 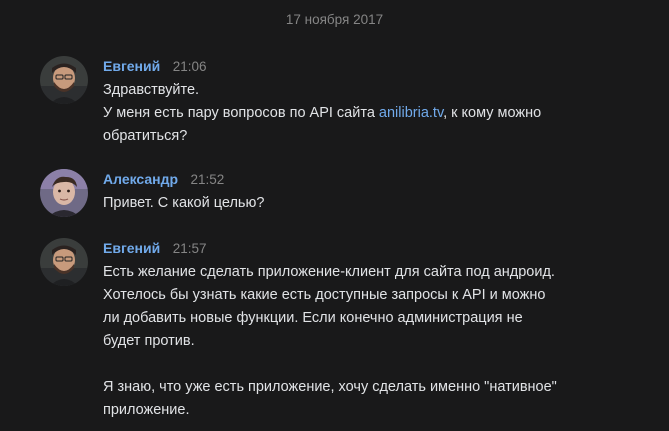 I want to click on message-line: Здравствуйте., so click(x=151, y=90).